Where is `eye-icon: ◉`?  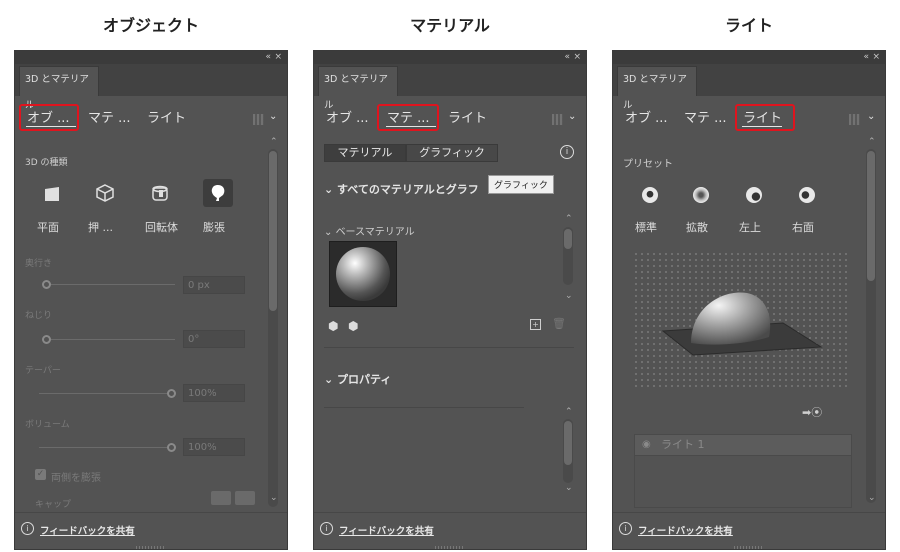 eye-icon: ◉ is located at coordinates (646, 445).